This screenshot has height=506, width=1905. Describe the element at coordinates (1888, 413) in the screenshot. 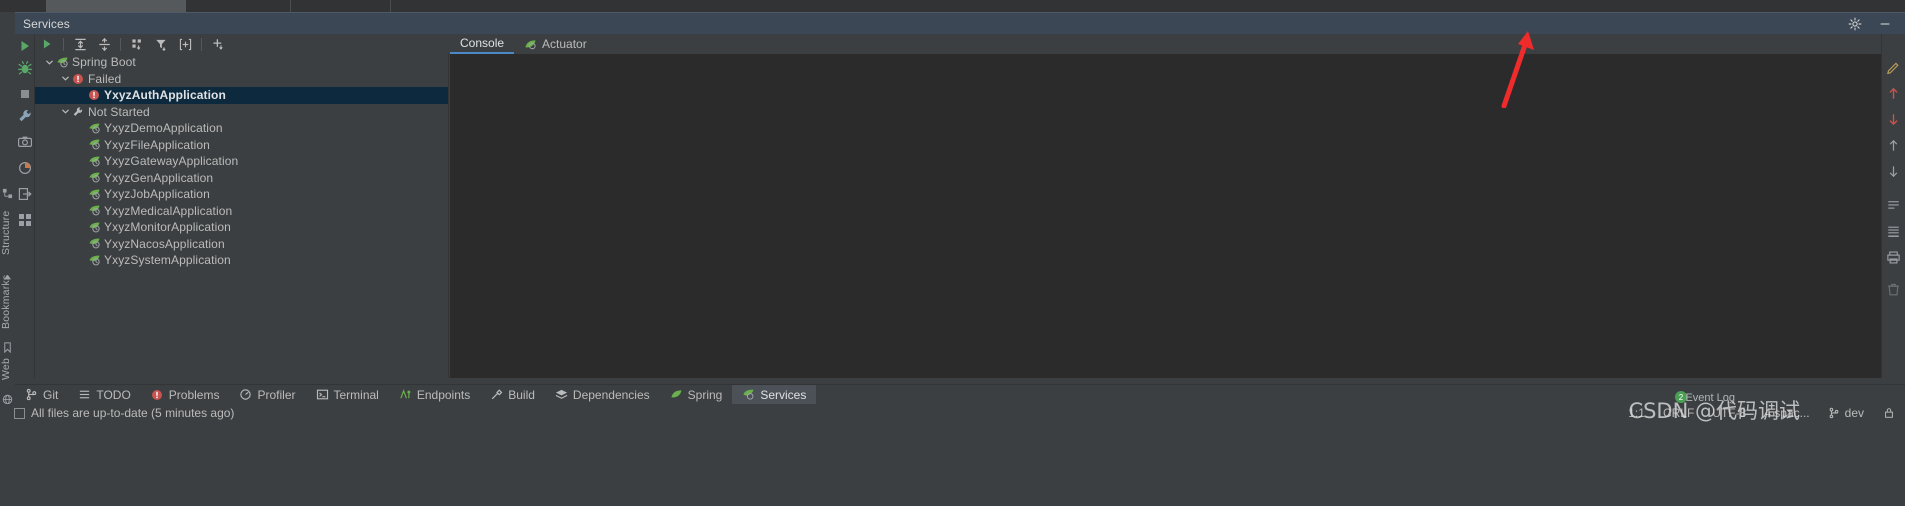

I see `lock-icon` at that location.